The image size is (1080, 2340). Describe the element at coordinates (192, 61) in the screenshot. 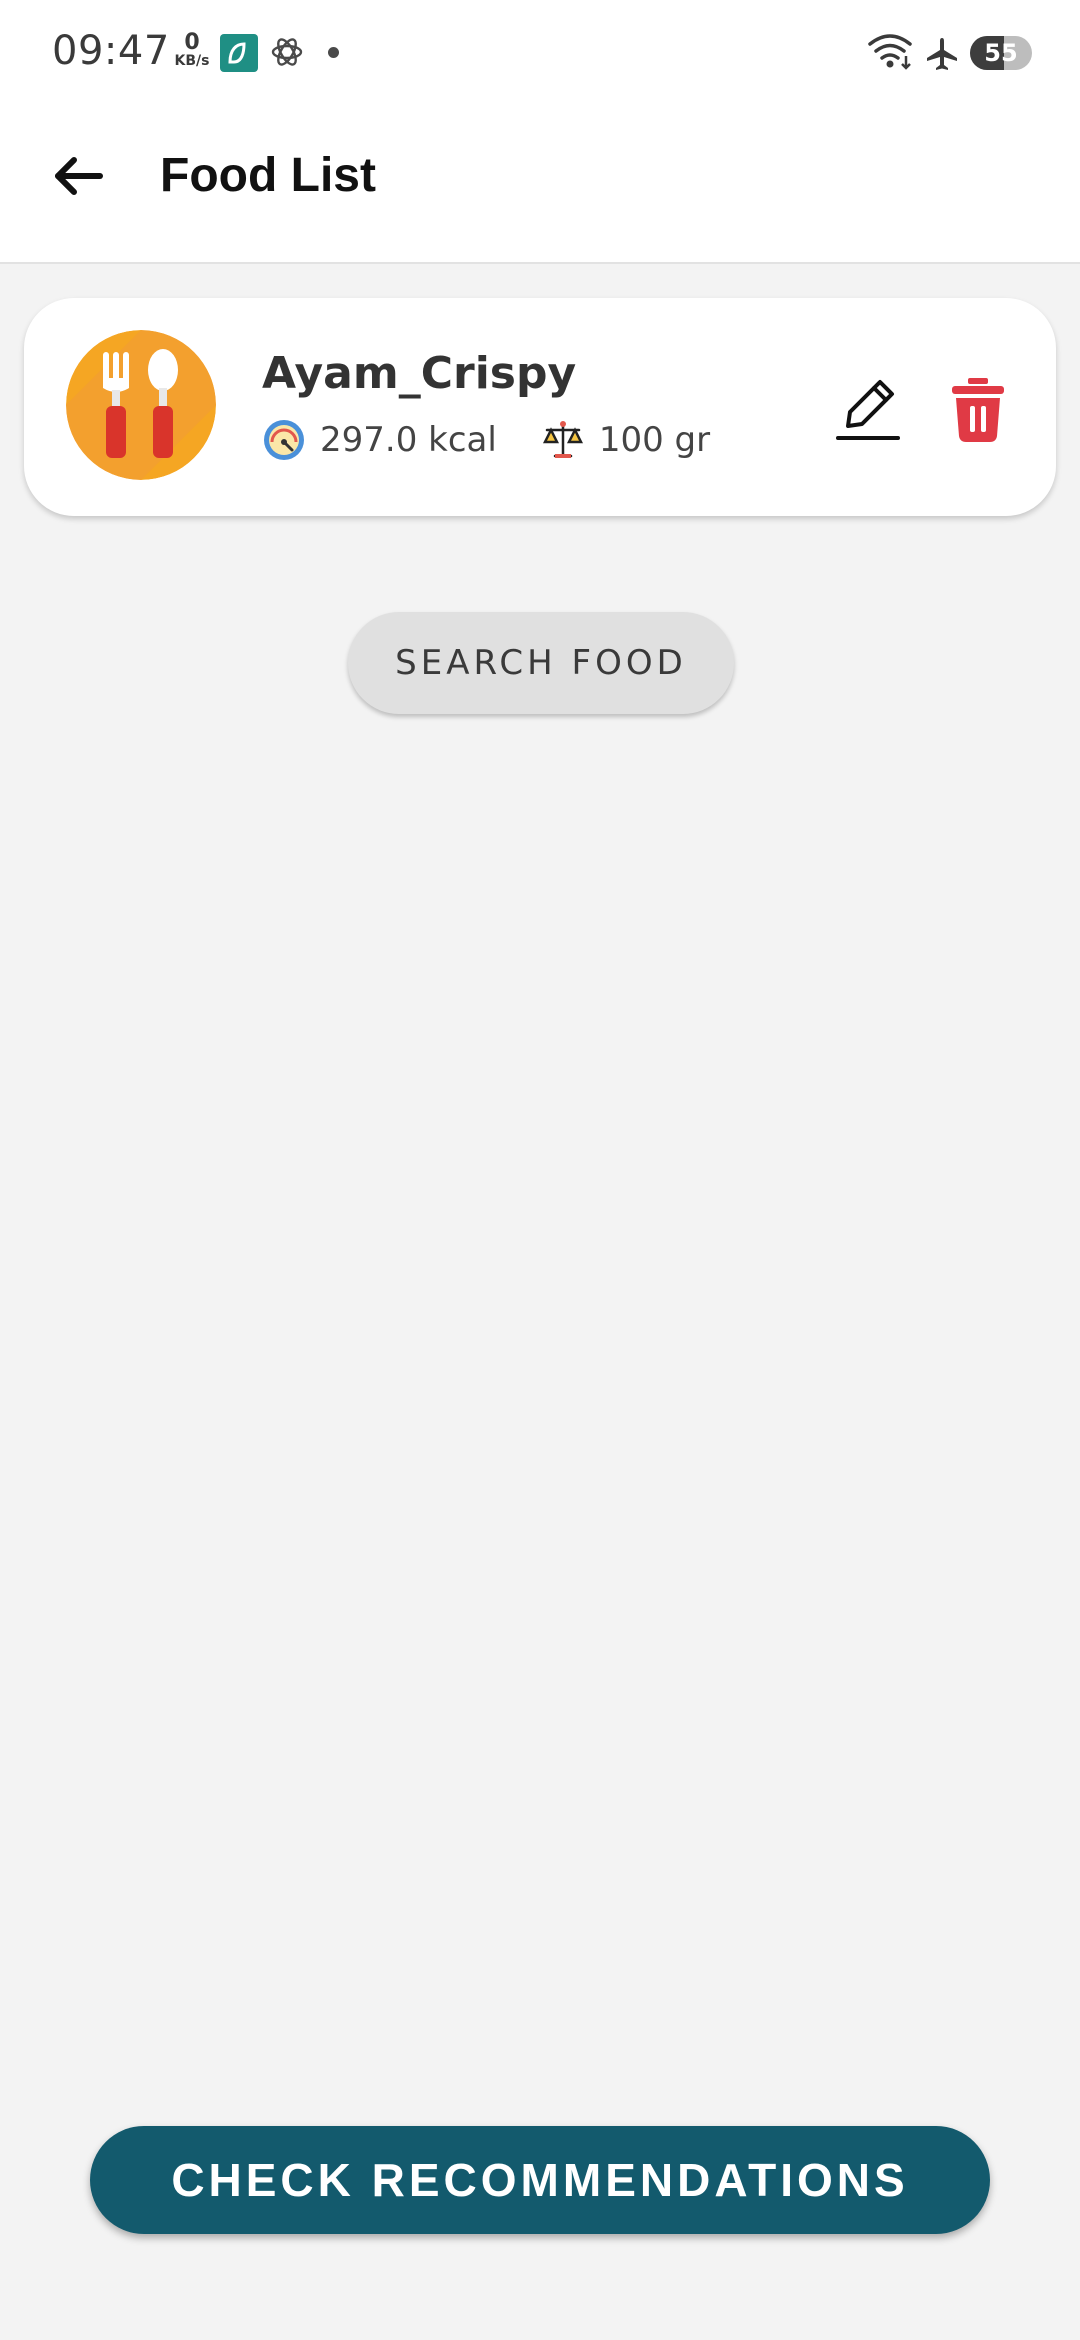

I see `net-speed-unit: KB/s` at that location.